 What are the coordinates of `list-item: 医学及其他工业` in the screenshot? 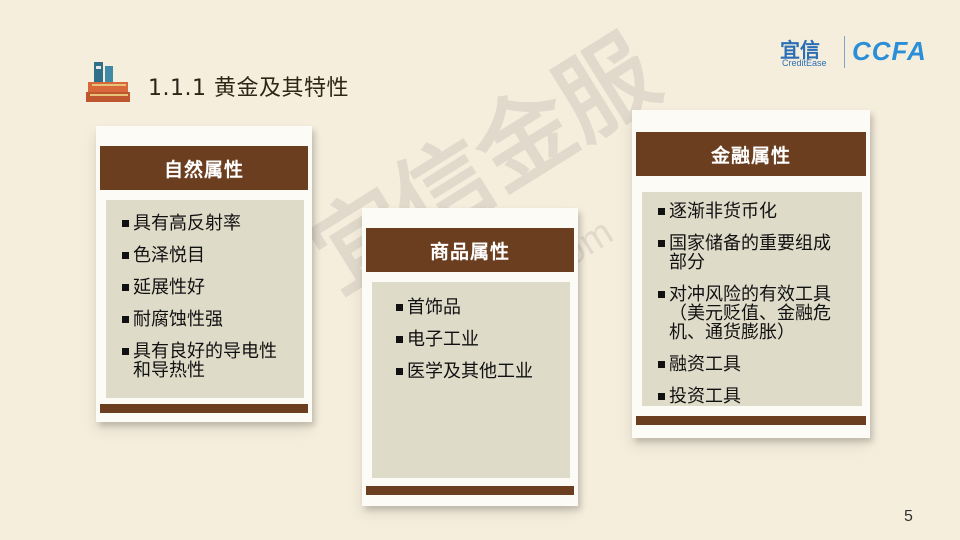 It's located at (483, 371).